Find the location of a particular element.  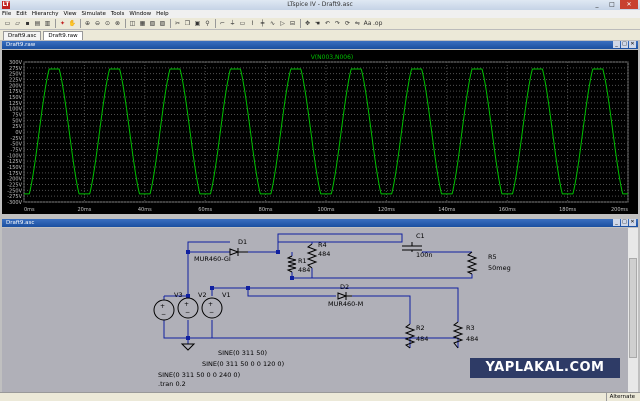

resistor-r5 is located at coordinates (472, 263).